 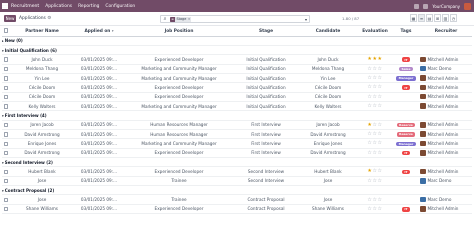 What do you see at coordinates (42, 32) in the screenshot?
I see `col-partner-name: Partner Name` at bounding box center [42, 32].